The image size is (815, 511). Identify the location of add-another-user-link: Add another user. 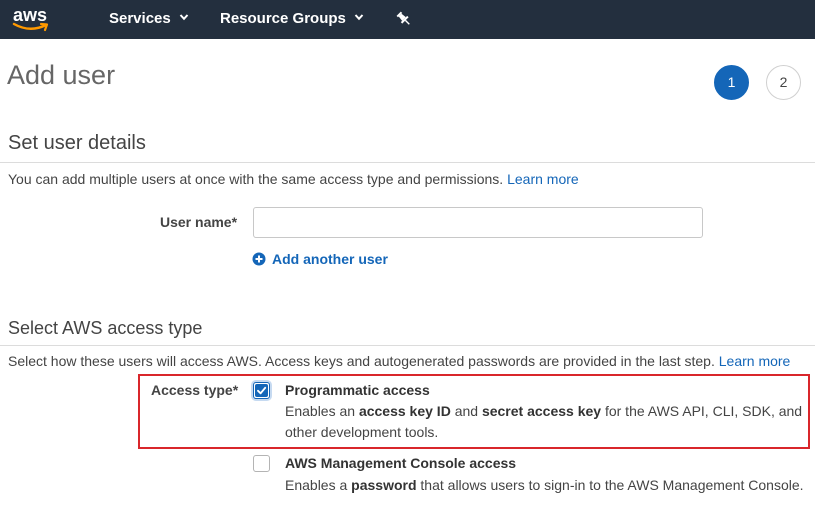
(320, 259).